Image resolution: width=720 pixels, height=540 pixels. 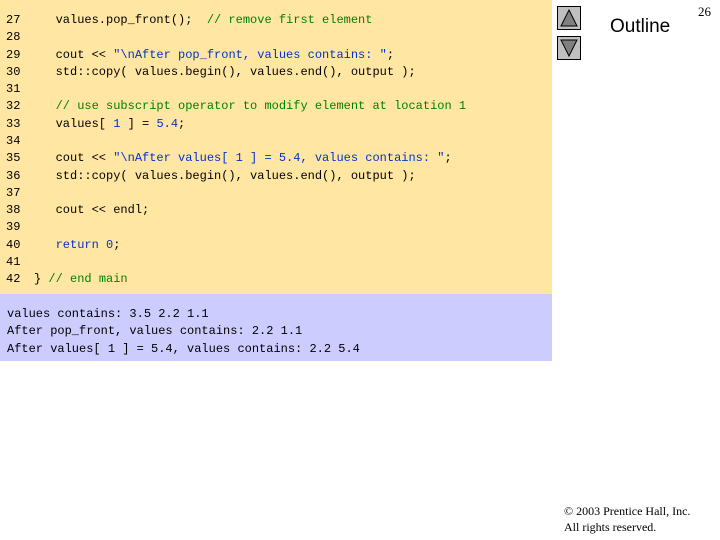 What do you see at coordinates (13, 55) in the screenshot?
I see `line-number: 29` at bounding box center [13, 55].